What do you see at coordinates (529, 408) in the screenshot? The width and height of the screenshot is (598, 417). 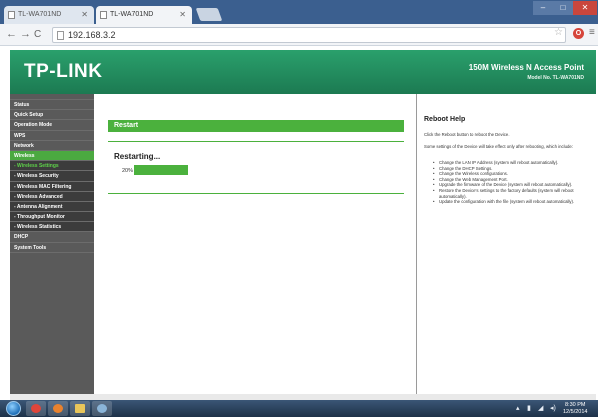 I see `network-icon: ▮` at bounding box center [529, 408].